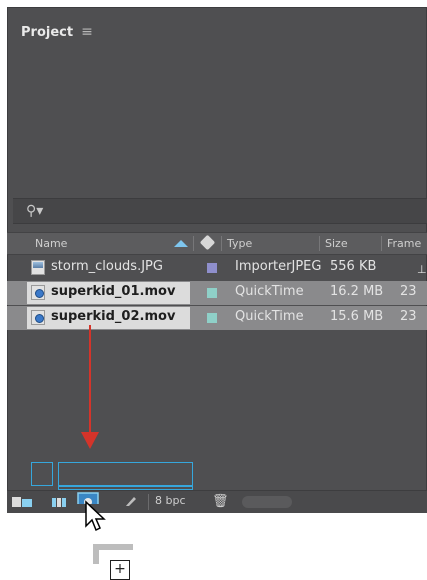  I want to click on copy-plus-icon: +, so click(120, 570).